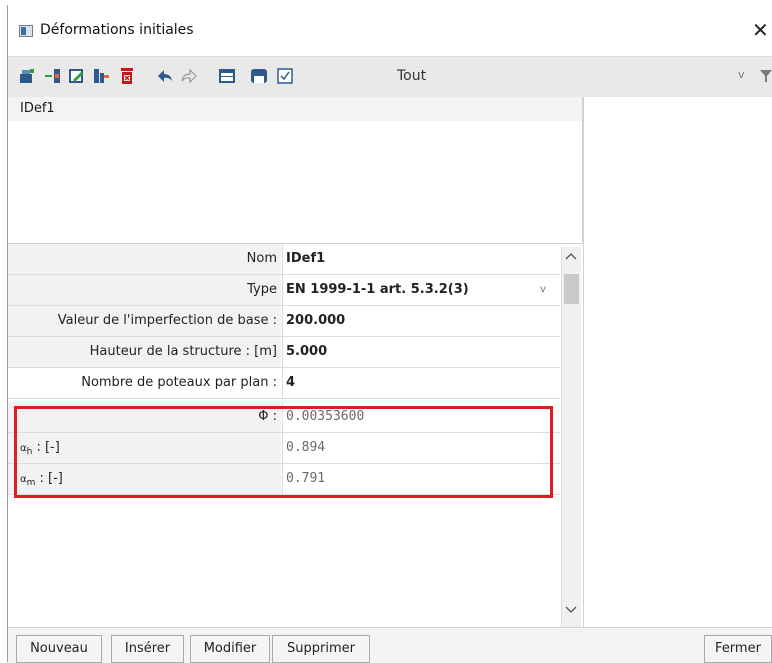 Image resolution: width=772 pixels, height=663 pixels. What do you see at coordinates (284, 259) in the screenshot?
I see `prop-row-nom: Nom IDef1` at bounding box center [284, 259].